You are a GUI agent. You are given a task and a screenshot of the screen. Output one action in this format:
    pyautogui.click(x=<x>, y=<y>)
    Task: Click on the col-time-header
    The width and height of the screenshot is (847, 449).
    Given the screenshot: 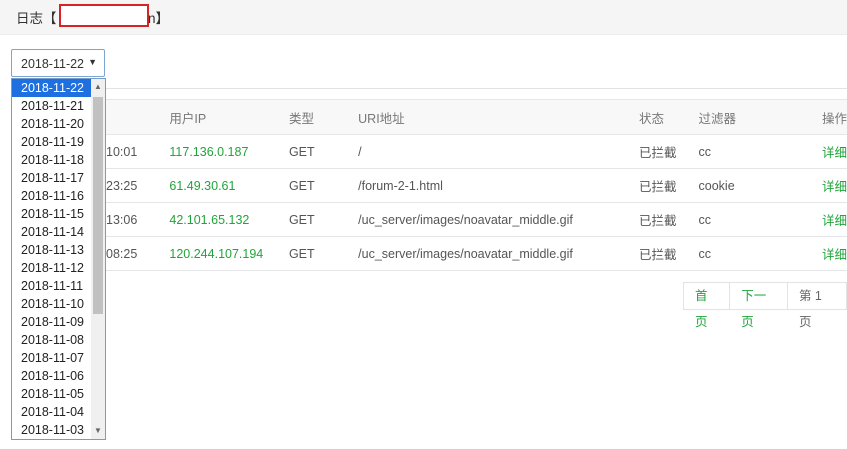 What is the action you would take?
    pyautogui.click(x=138, y=117)
    